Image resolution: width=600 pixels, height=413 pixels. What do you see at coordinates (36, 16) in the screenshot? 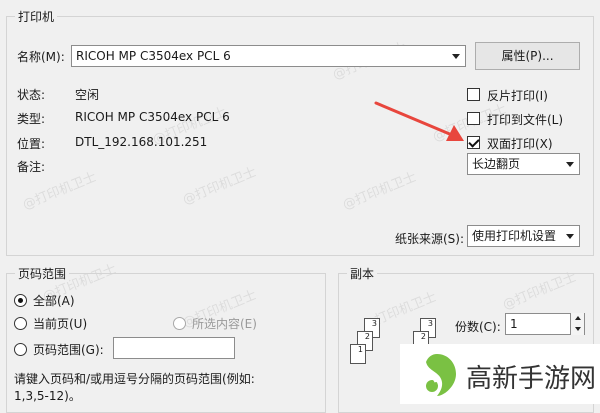
I see `printer-group-title: 打印机` at bounding box center [36, 16].